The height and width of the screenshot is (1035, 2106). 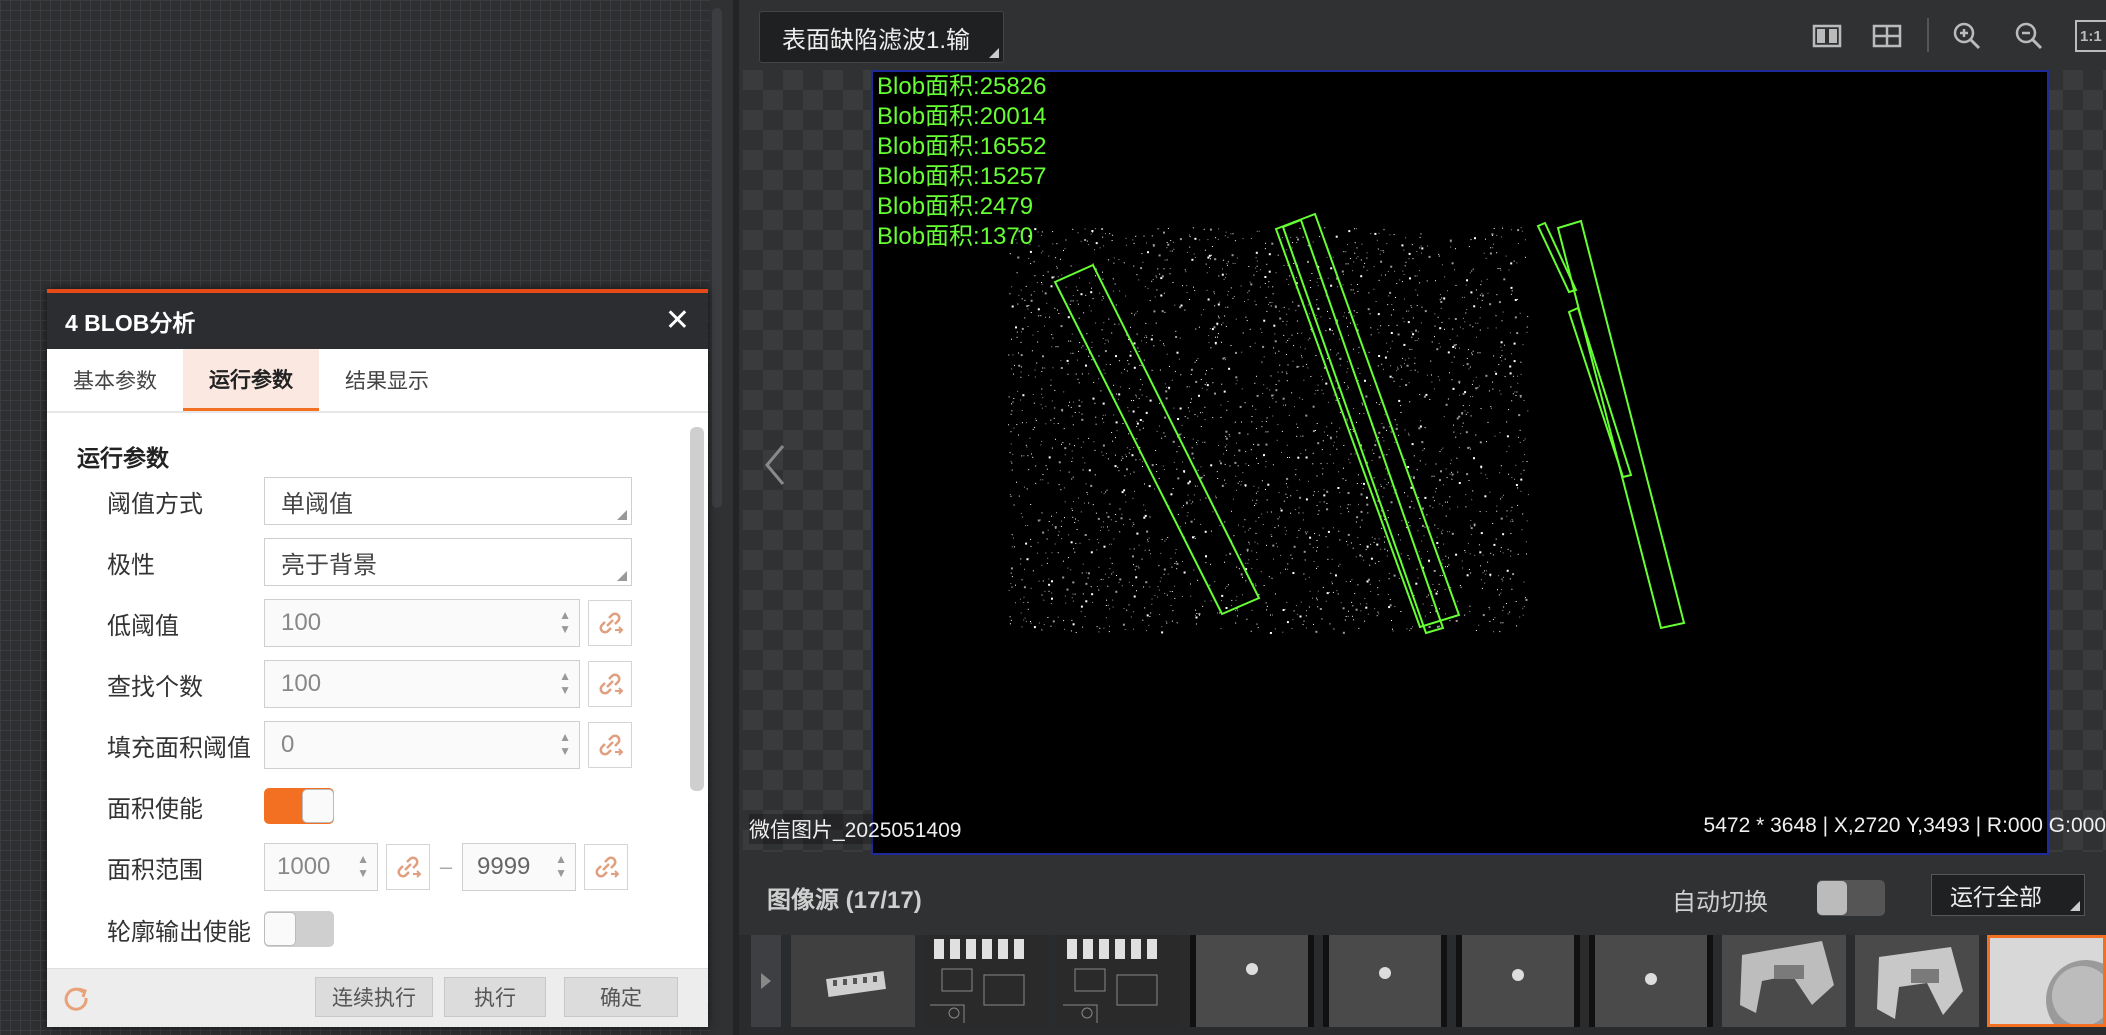 I want to click on tab-result-display: 结果显示, so click(x=387, y=380).